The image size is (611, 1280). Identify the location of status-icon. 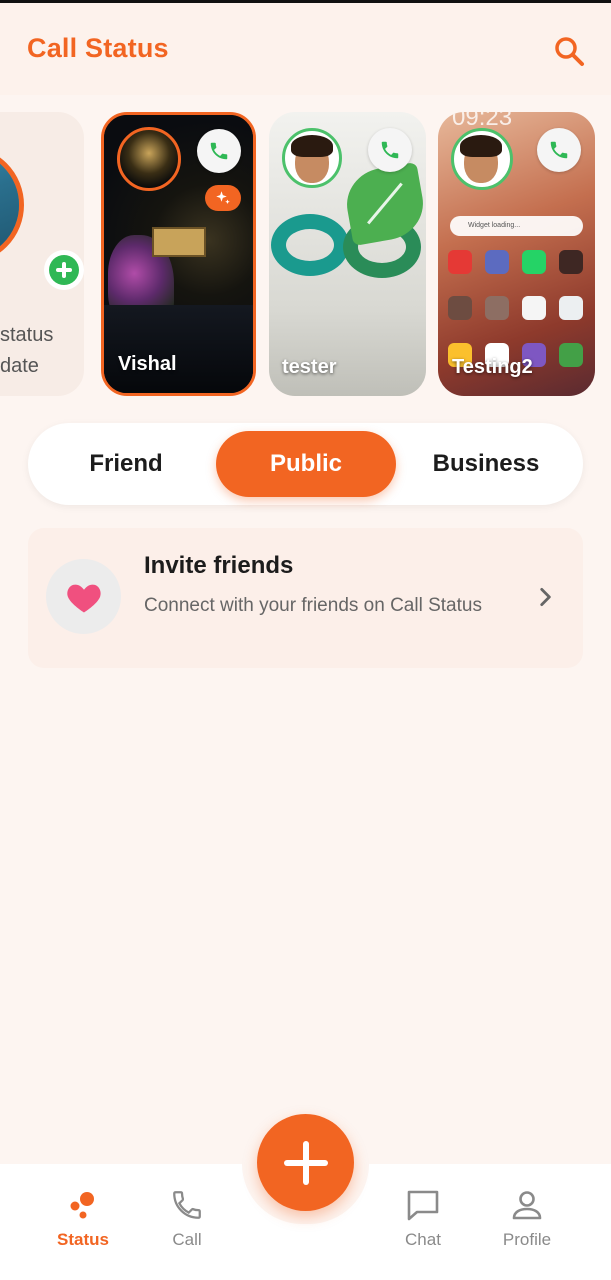
(82, 1205).